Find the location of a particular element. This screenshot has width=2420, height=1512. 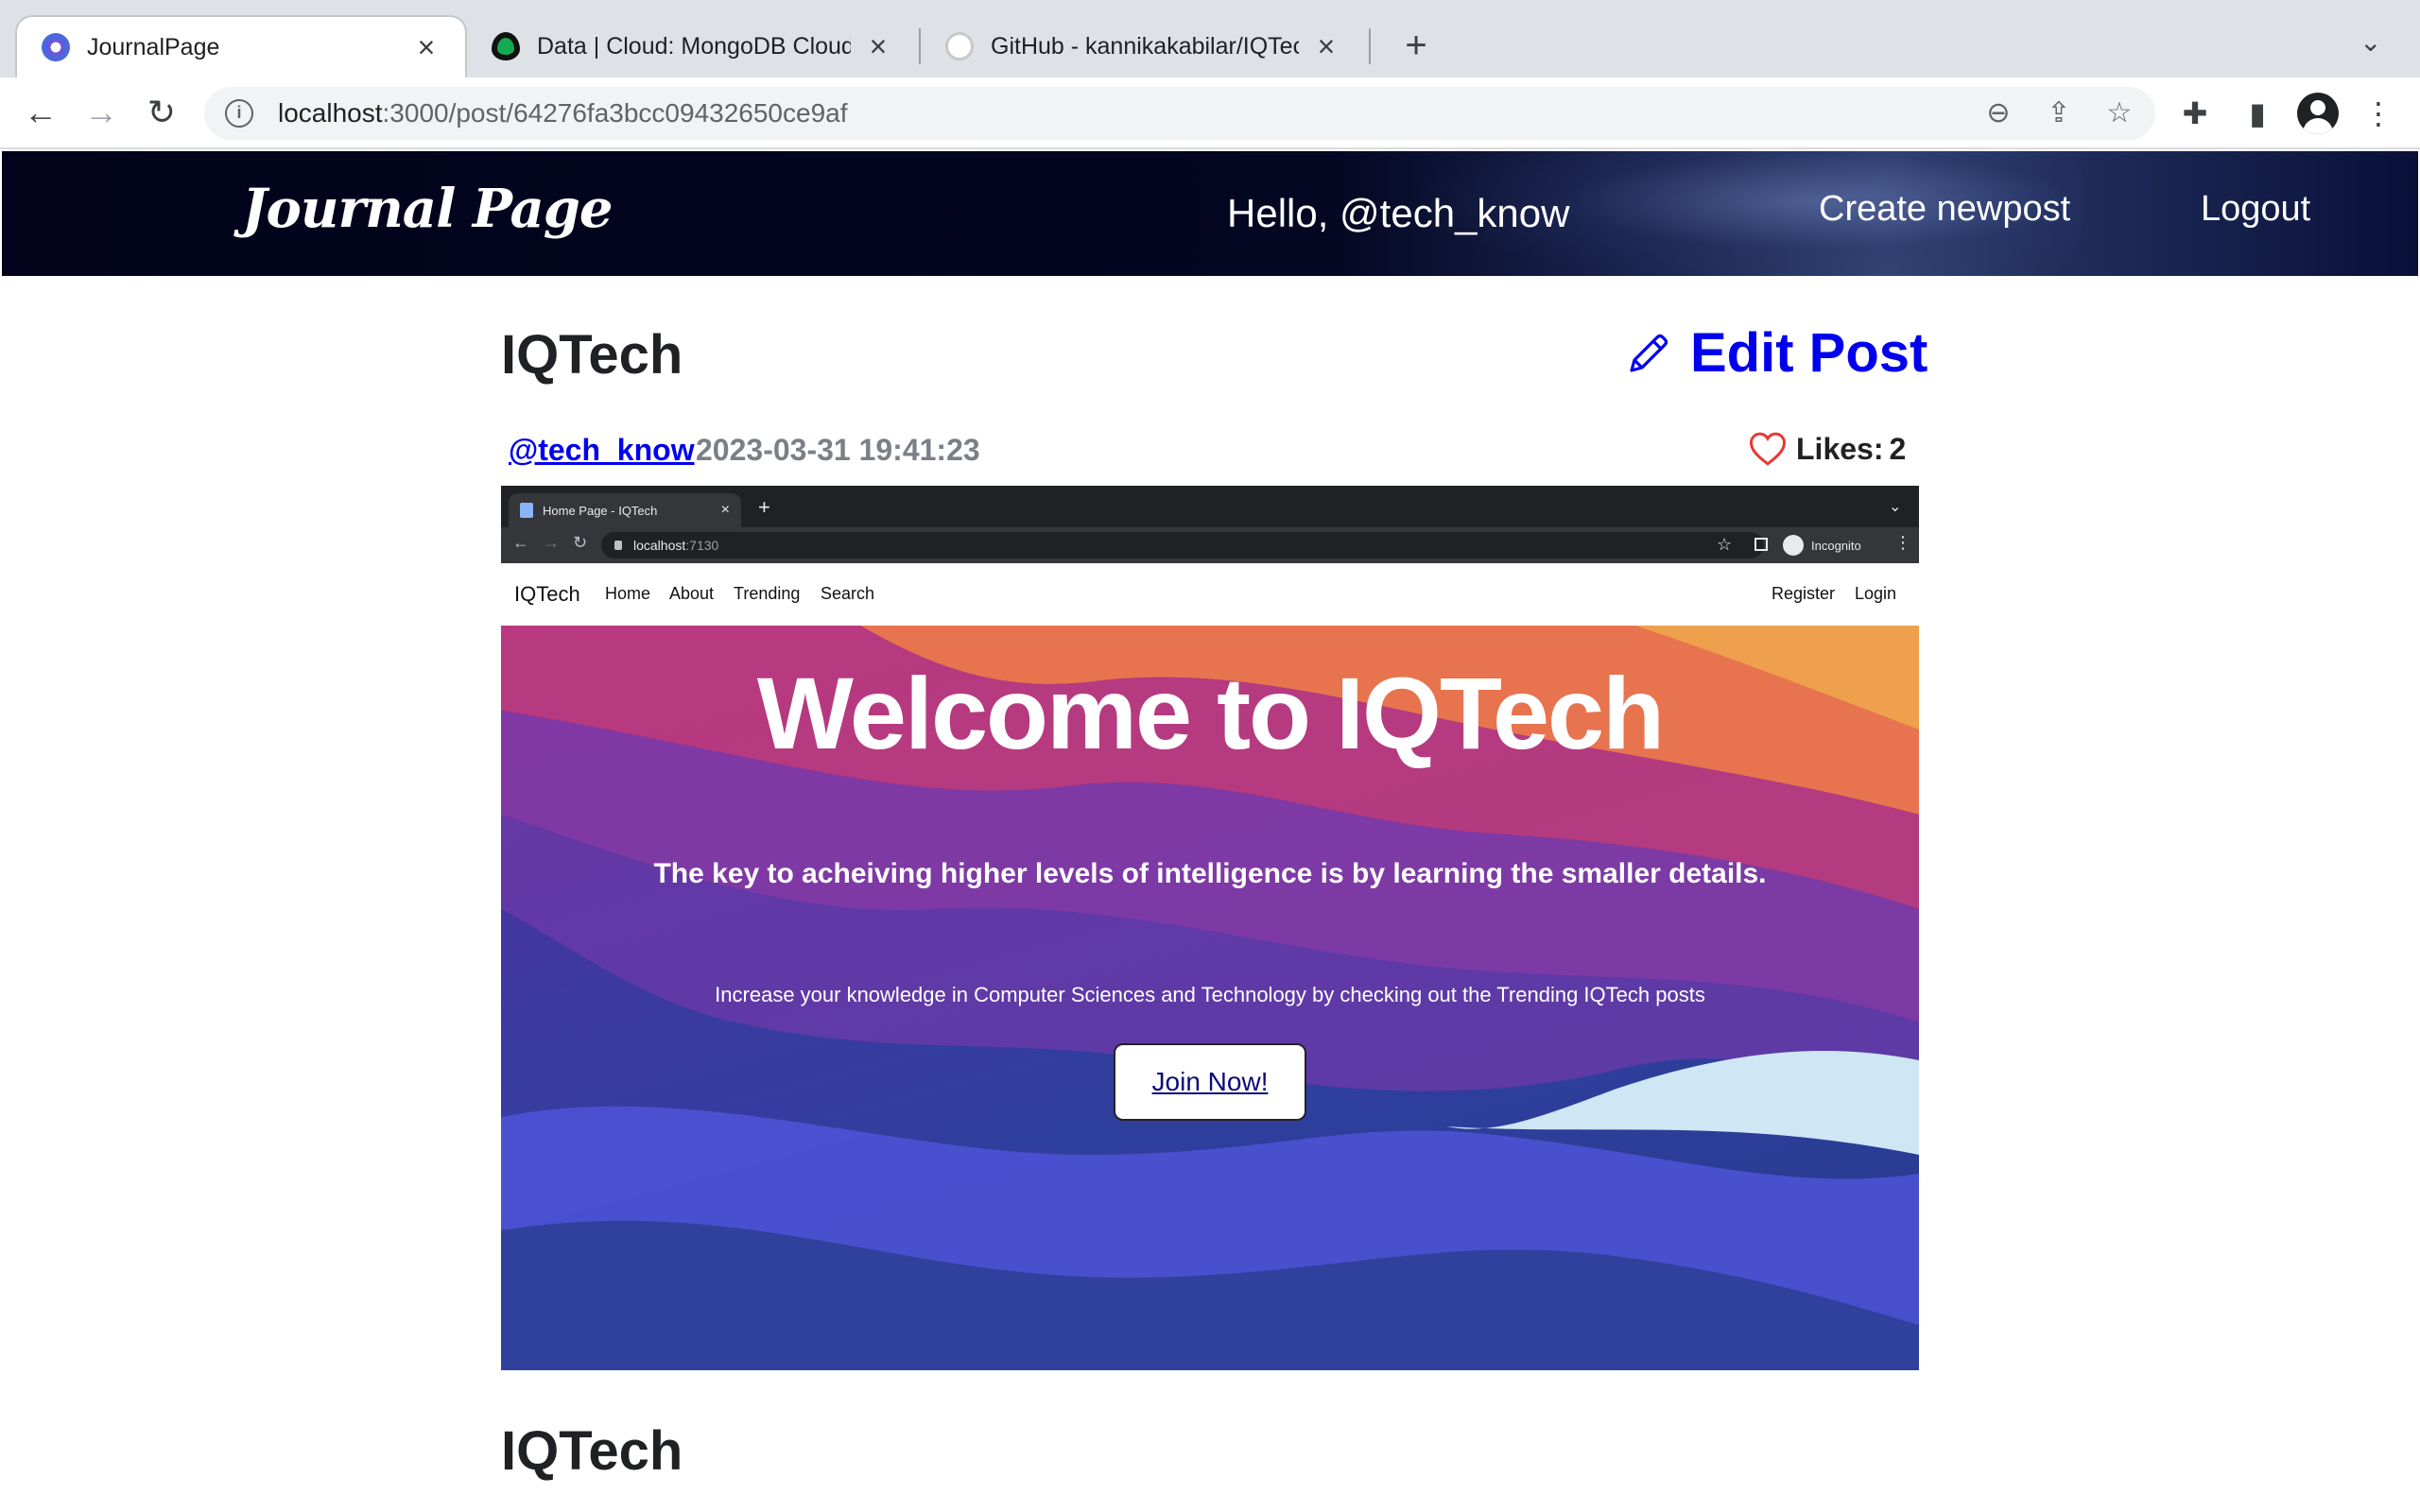

profile-avatar-icon is located at coordinates (2318, 113).